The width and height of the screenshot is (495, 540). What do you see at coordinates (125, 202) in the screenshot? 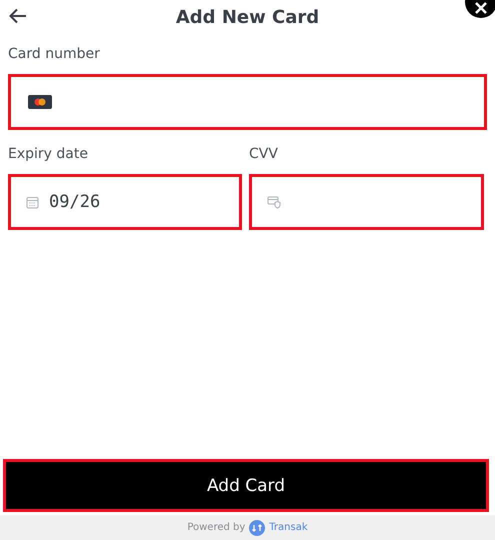
I see `input-field: 09/26` at bounding box center [125, 202].